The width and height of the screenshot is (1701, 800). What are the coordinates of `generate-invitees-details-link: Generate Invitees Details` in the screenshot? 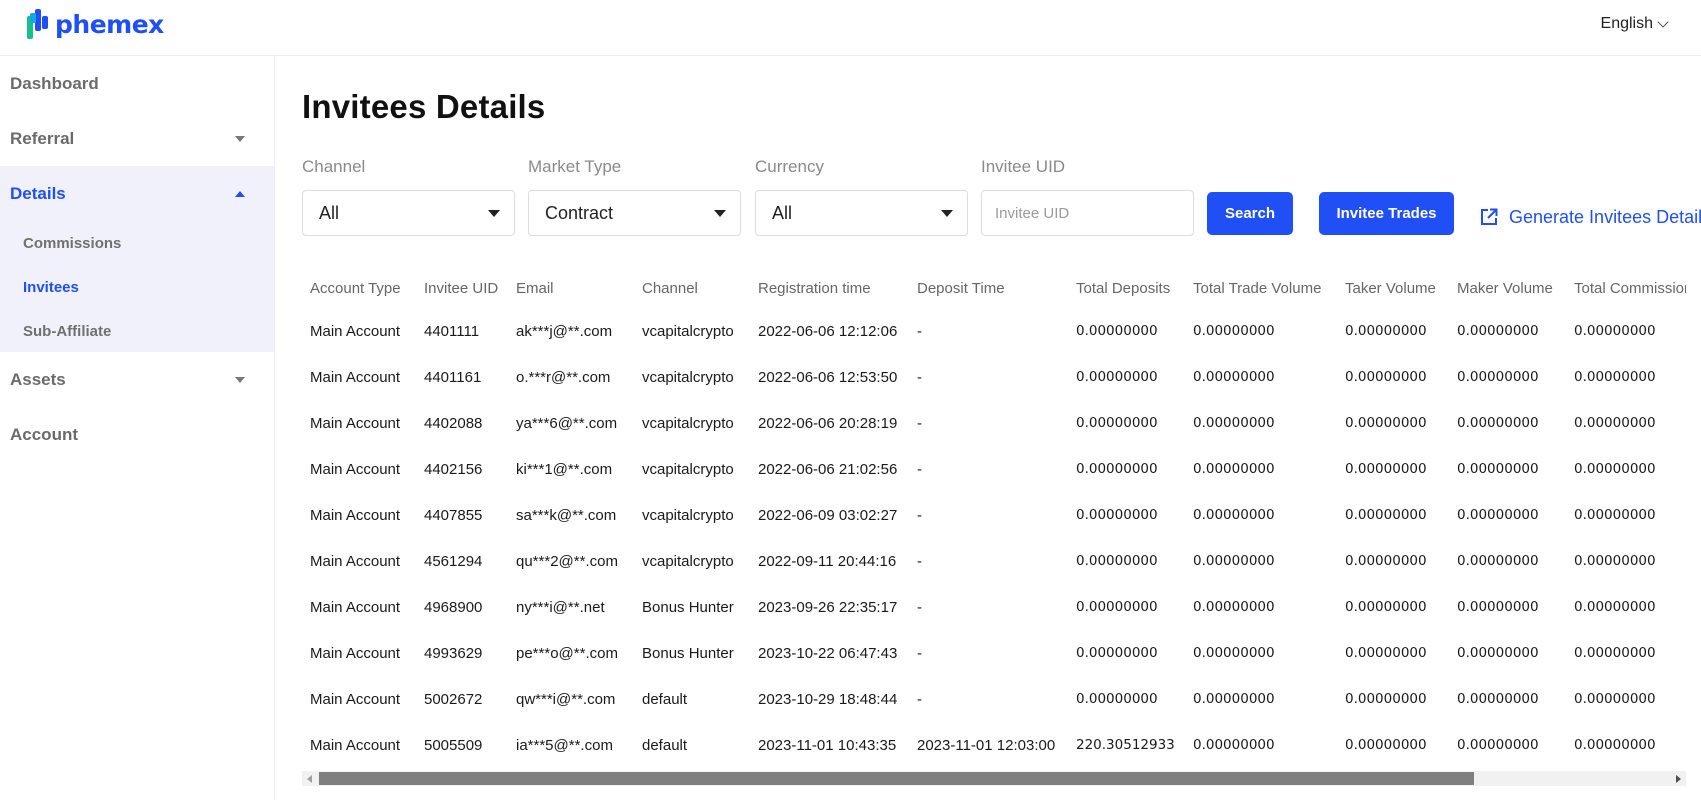 It's located at (1590, 217).